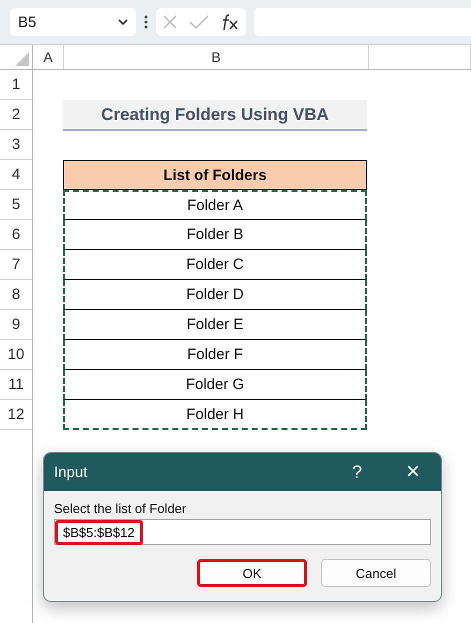 The width and height of the screenshot is (471, 623). Describe the element at coordinates (16, 385) in the screenshot. I see `row-header: 11` at that location.